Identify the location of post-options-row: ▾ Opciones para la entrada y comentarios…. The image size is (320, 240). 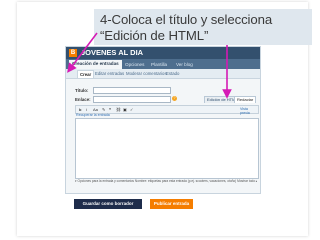
(166, 181).